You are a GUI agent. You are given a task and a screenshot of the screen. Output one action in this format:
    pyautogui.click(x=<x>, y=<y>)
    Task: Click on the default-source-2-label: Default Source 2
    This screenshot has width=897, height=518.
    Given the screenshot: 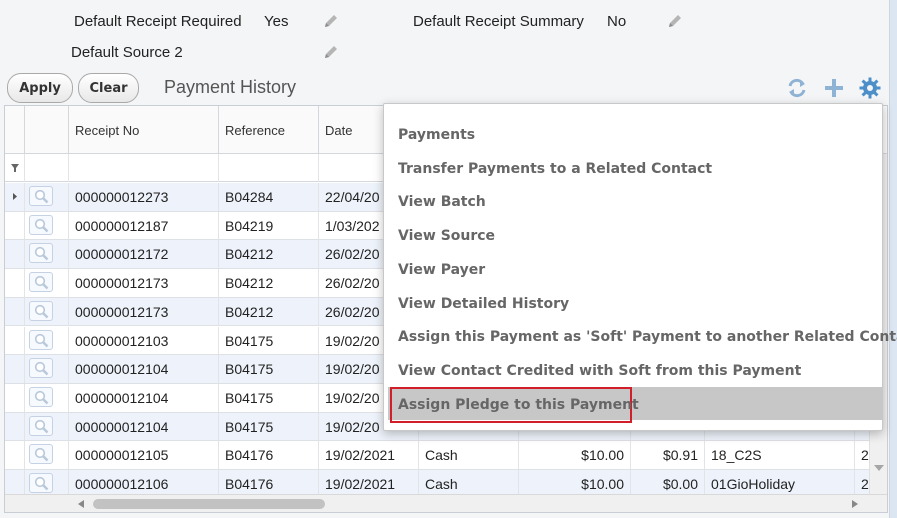 What is the action you would take?
    pyautogui.click(x=127, y=52)
    